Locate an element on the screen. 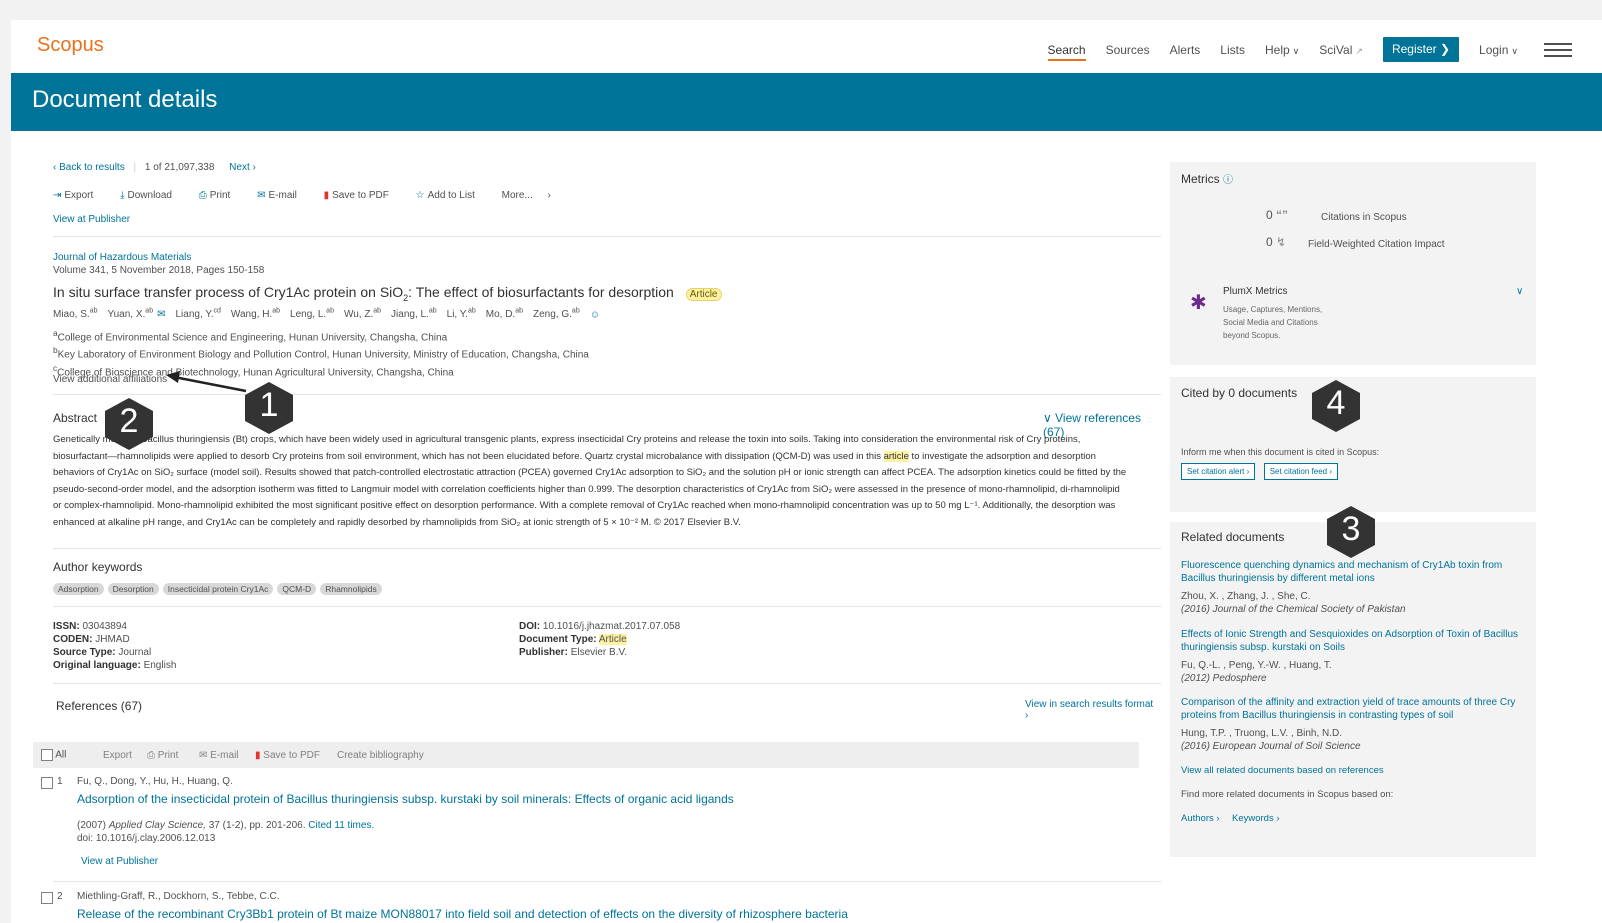 The height and width of the screenshot is (923, 1602). ref-export-button: Export is located at coordinates (117, 755).